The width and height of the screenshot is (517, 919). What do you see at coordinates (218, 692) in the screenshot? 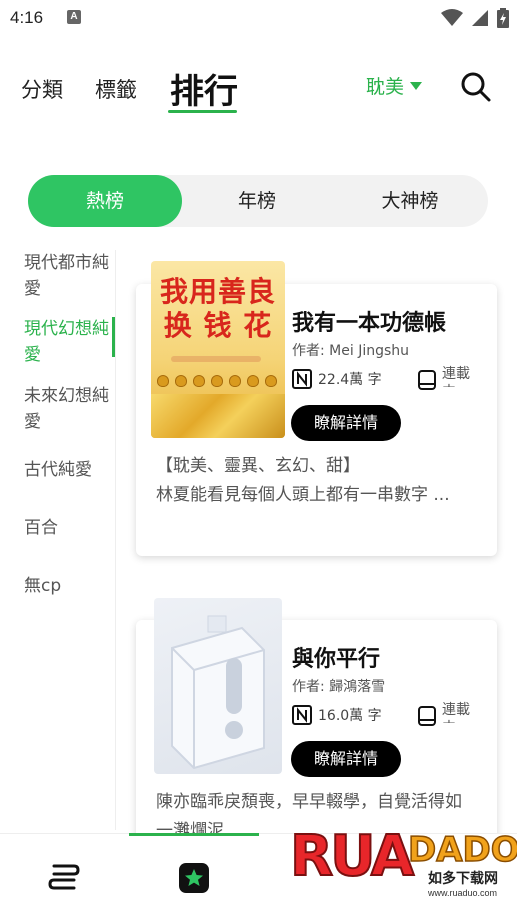
I see `exclamation-box-icon` at bounding box center [218, 692].